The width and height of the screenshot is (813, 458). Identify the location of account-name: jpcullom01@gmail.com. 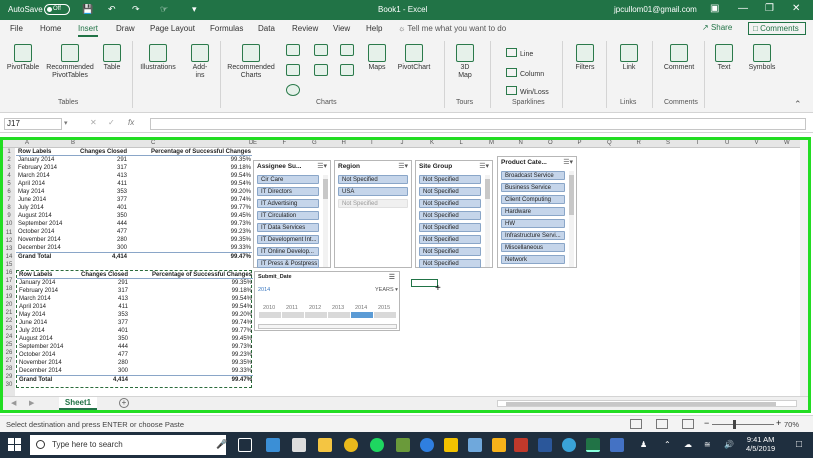
(655, 9).